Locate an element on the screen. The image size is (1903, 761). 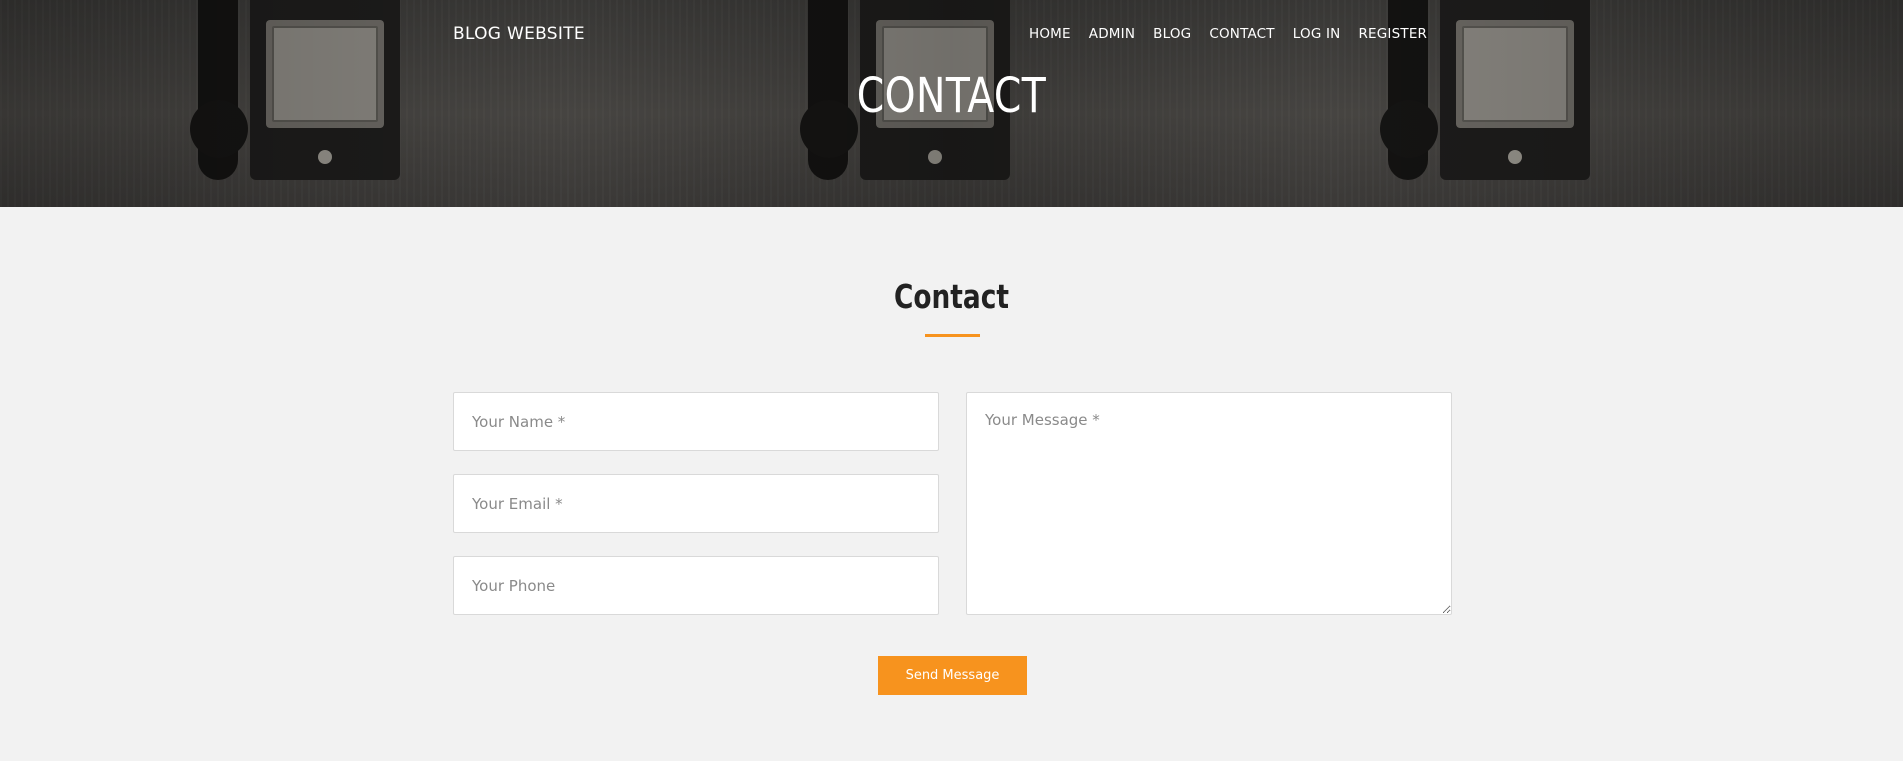
send-message-button: Send Message is located at coordinates (952, 675).